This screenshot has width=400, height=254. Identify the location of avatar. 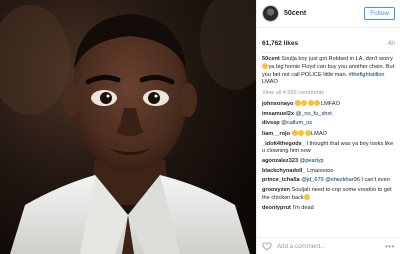
(270, 13).